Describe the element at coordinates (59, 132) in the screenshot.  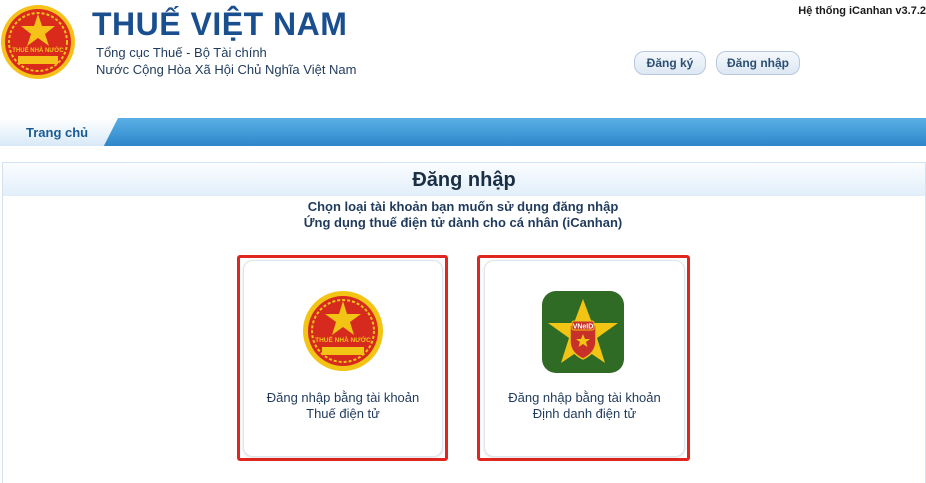
I see `nav-tab-home: Trang chủ` at that location.